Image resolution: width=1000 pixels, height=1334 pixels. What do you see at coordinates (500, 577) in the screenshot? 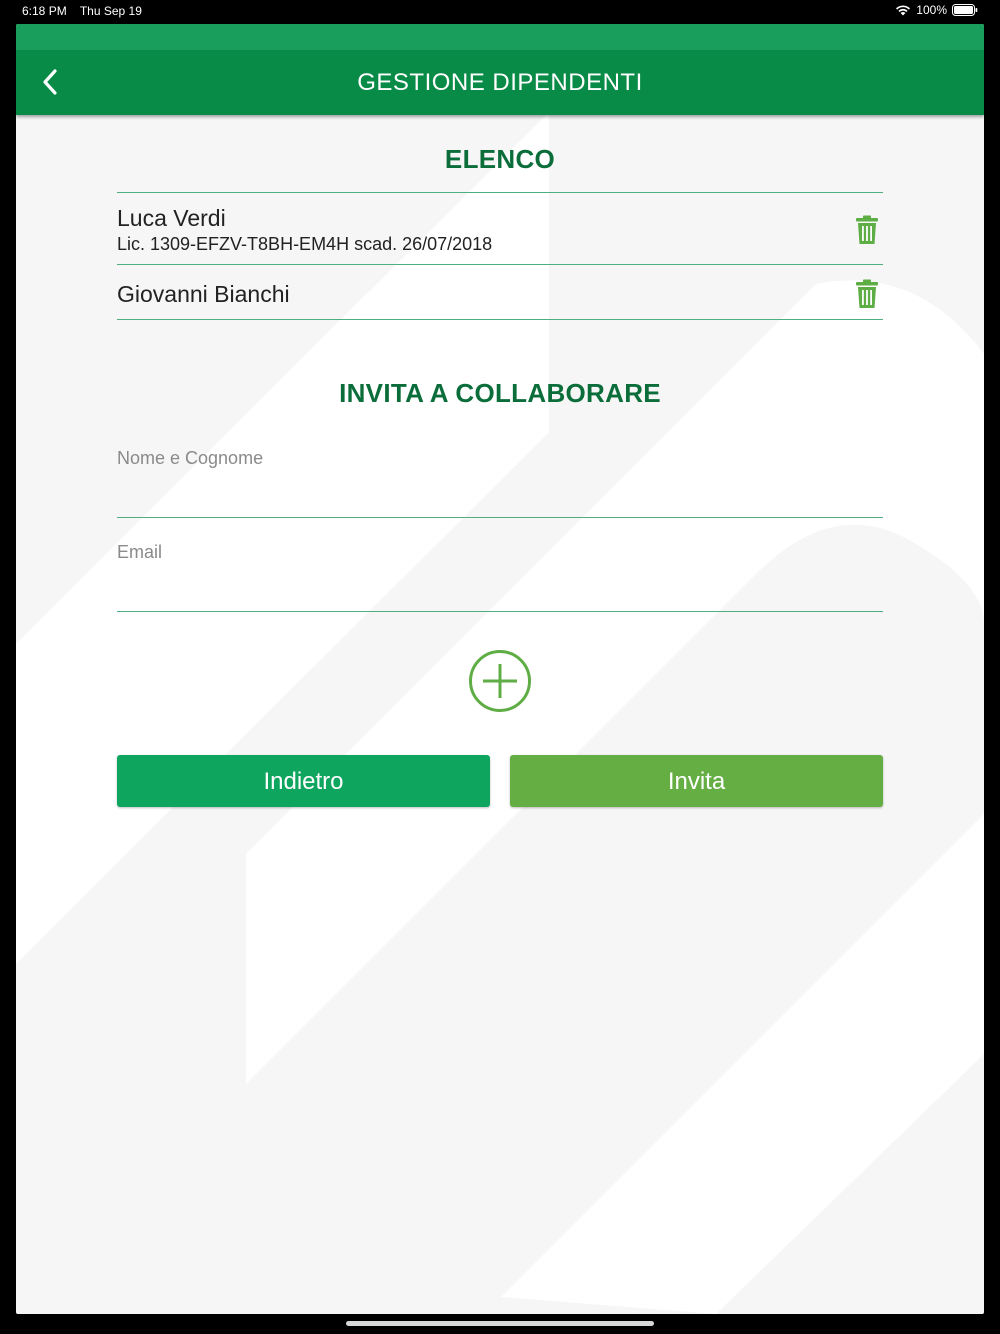
I see `email-field: Email` at bounding box center [500, 577].